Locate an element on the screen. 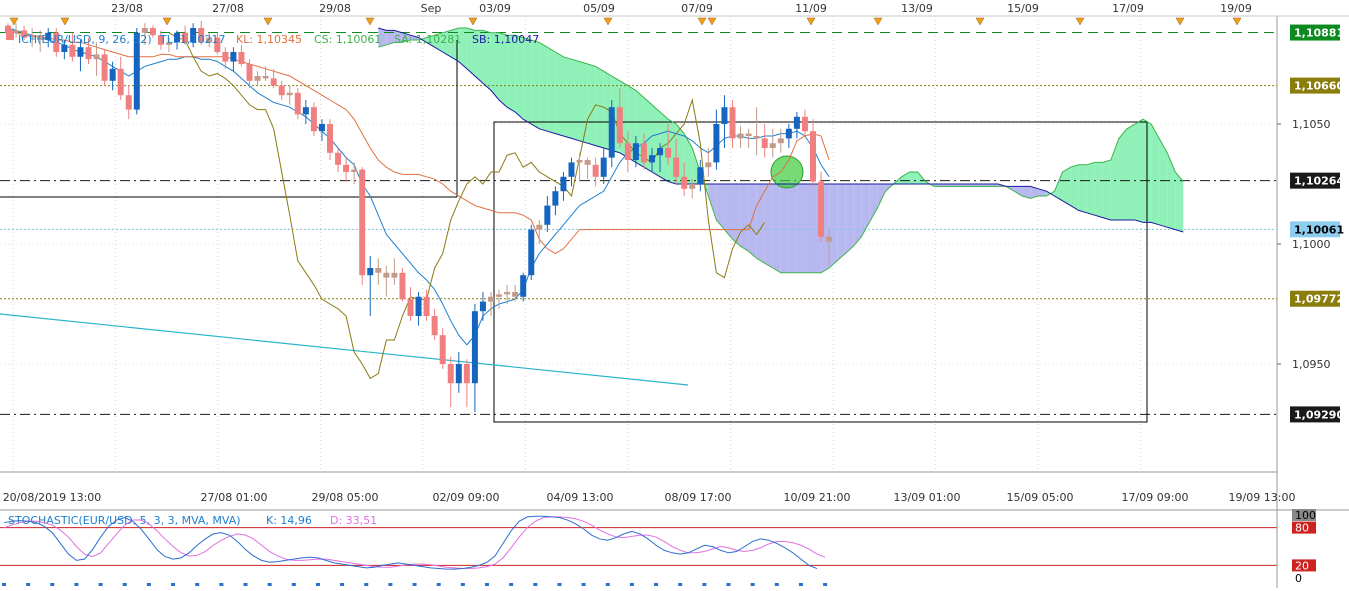  time-axis-label: 04/09 13:00 is located at coordinates (580, 497).